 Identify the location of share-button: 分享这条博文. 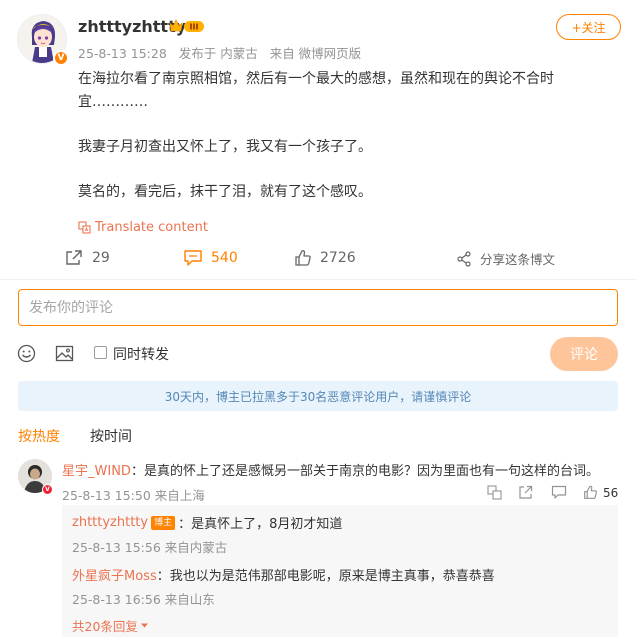
(505, 258).